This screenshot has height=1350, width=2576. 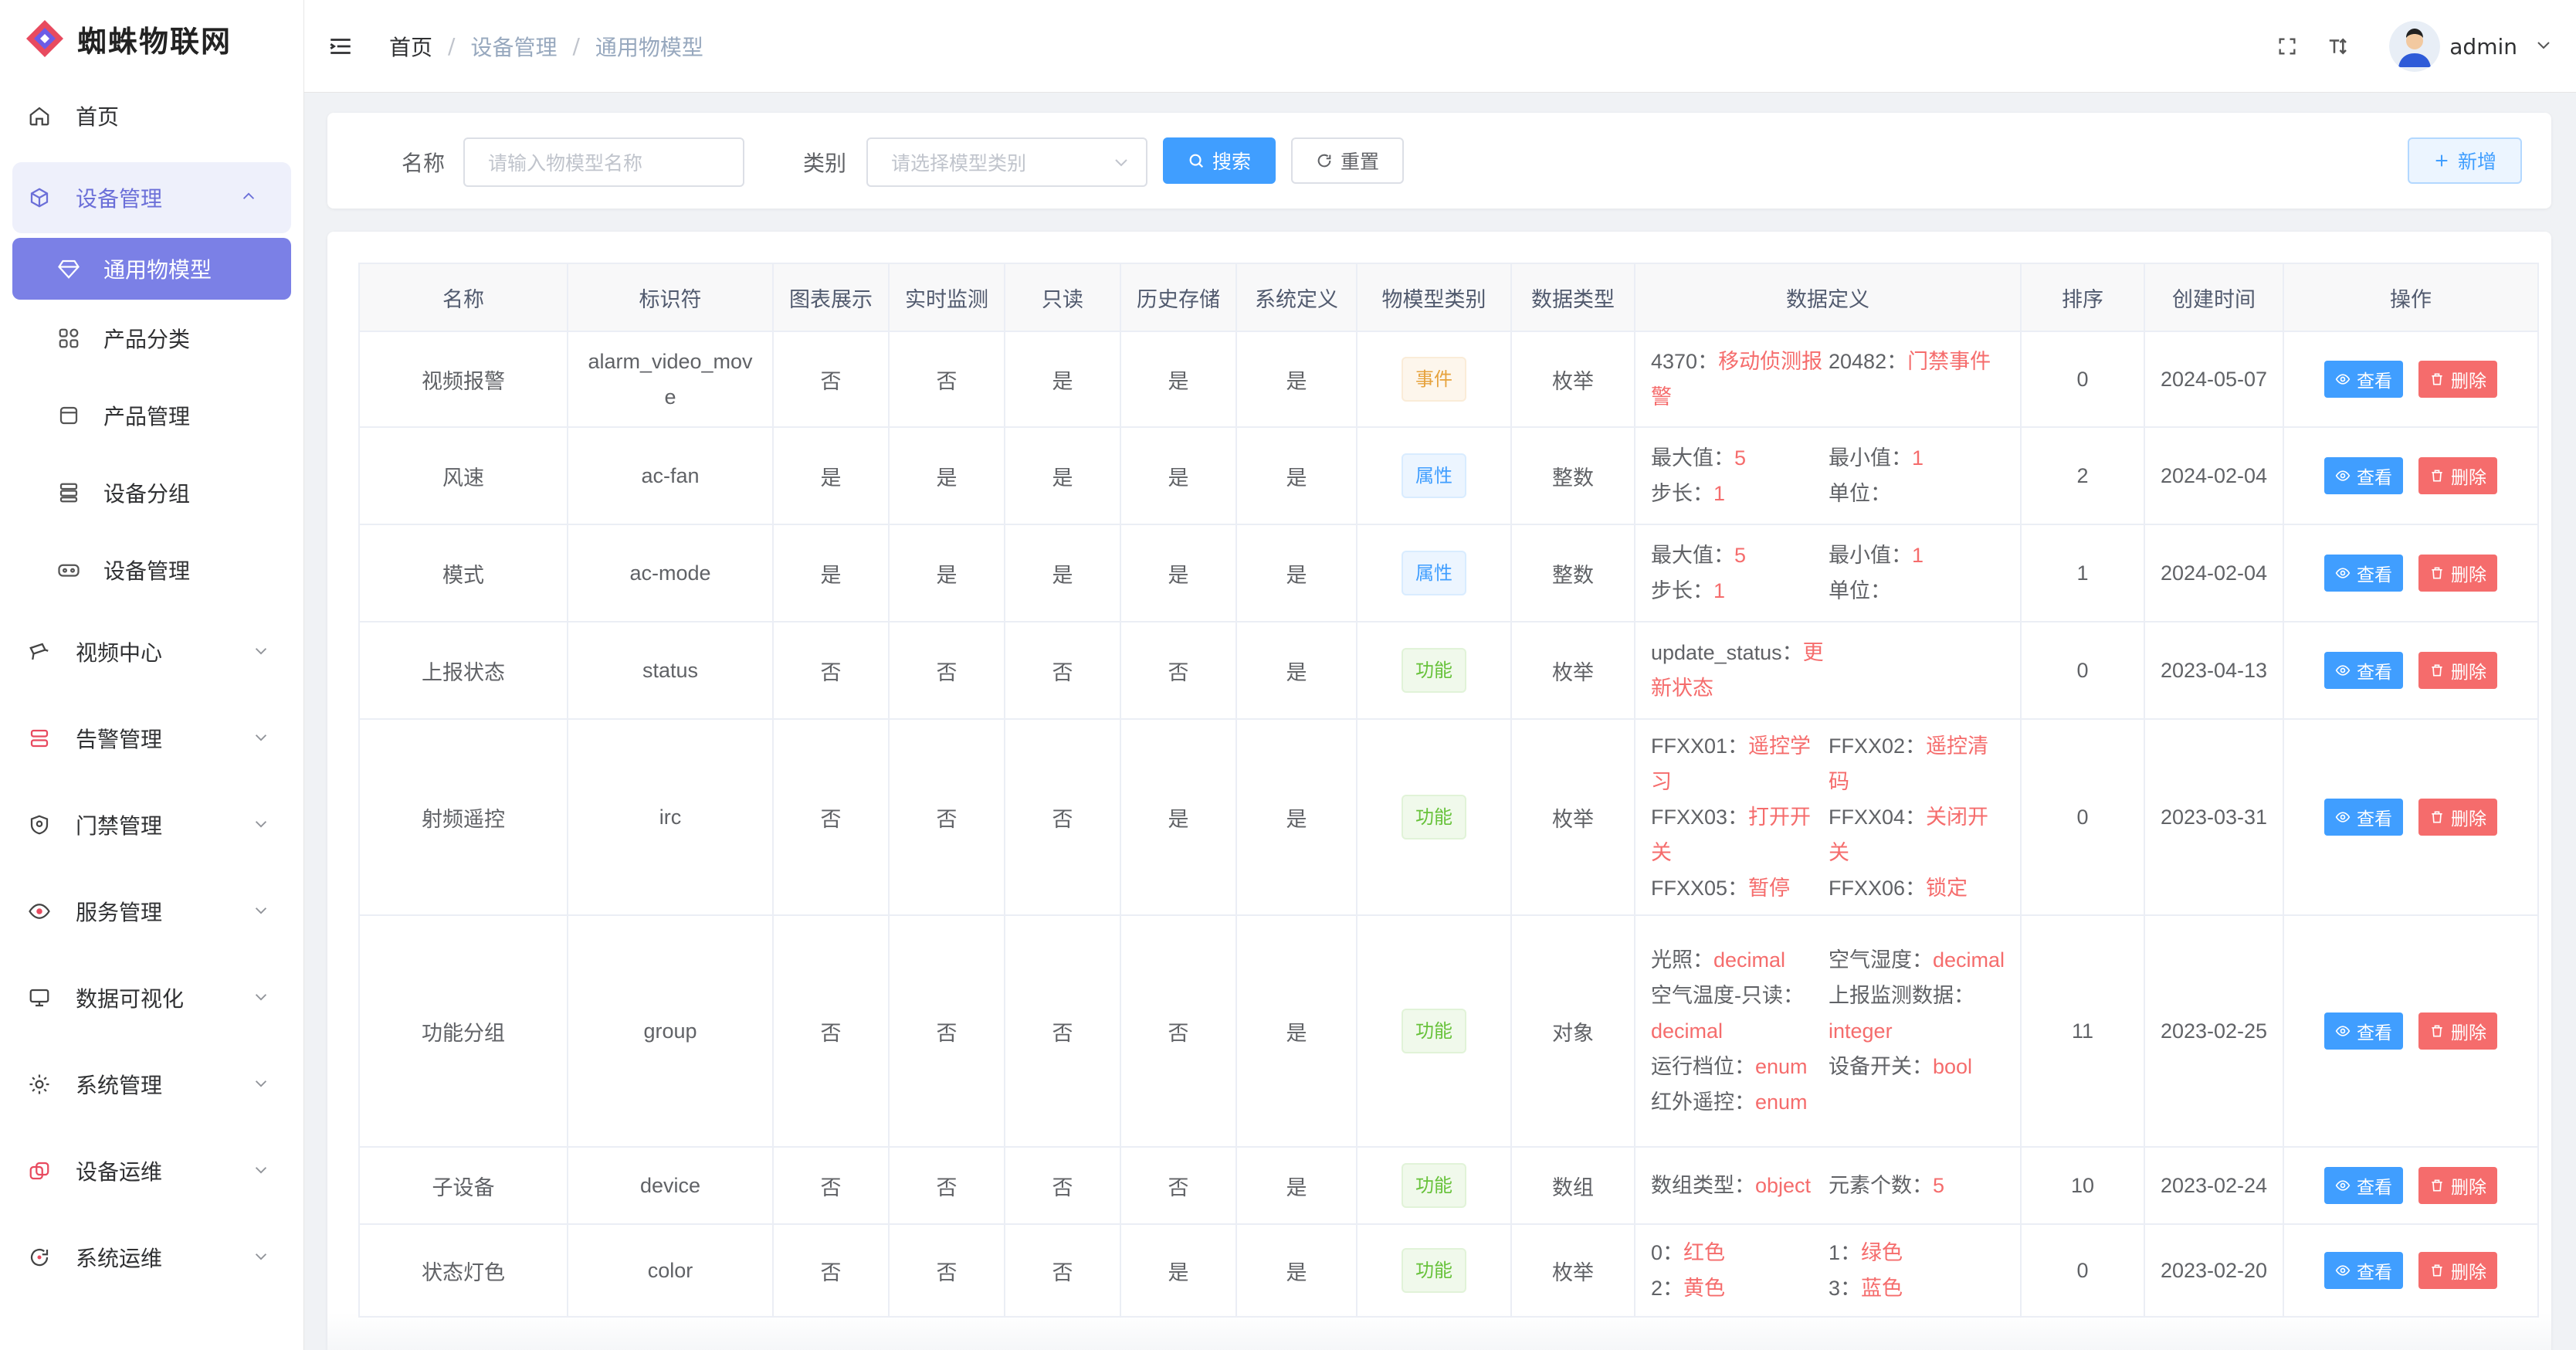 I want to click on font-size-icon, so click(x=2338, y=47).